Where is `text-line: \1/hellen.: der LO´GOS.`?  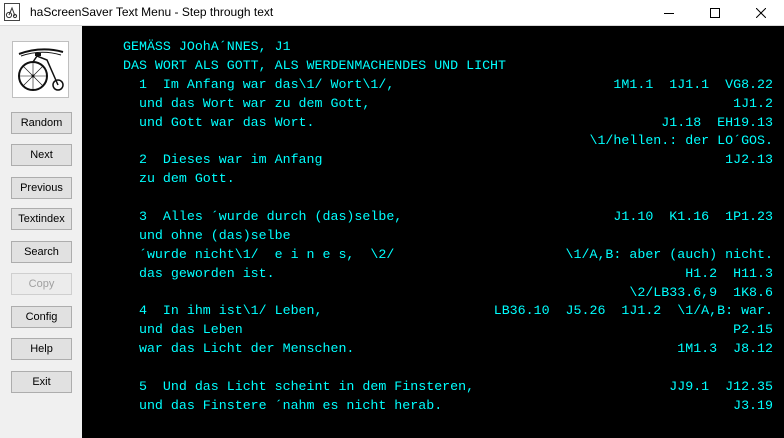 text-line: \1/hellen.: der LO´GOS. is located at coordinates (448, 141).